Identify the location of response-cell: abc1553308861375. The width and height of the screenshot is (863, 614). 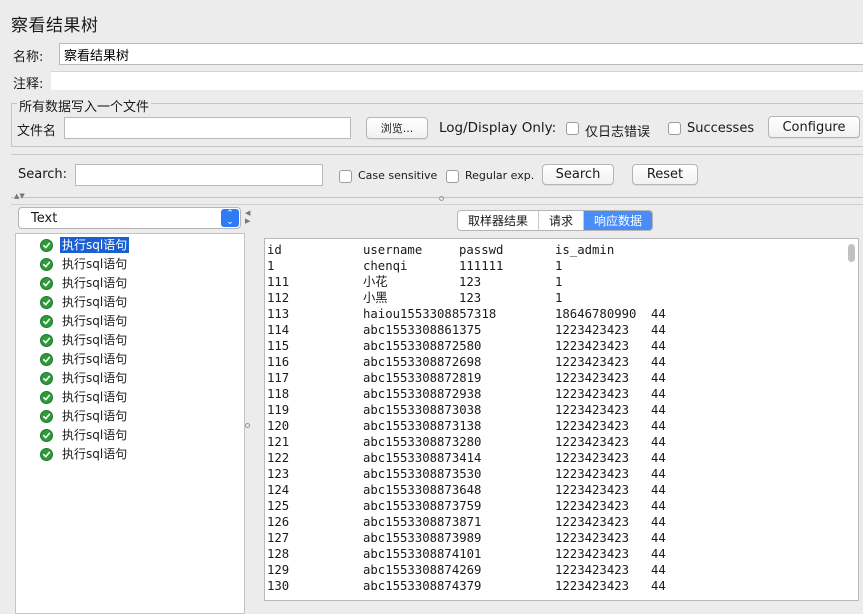
(422, 330).